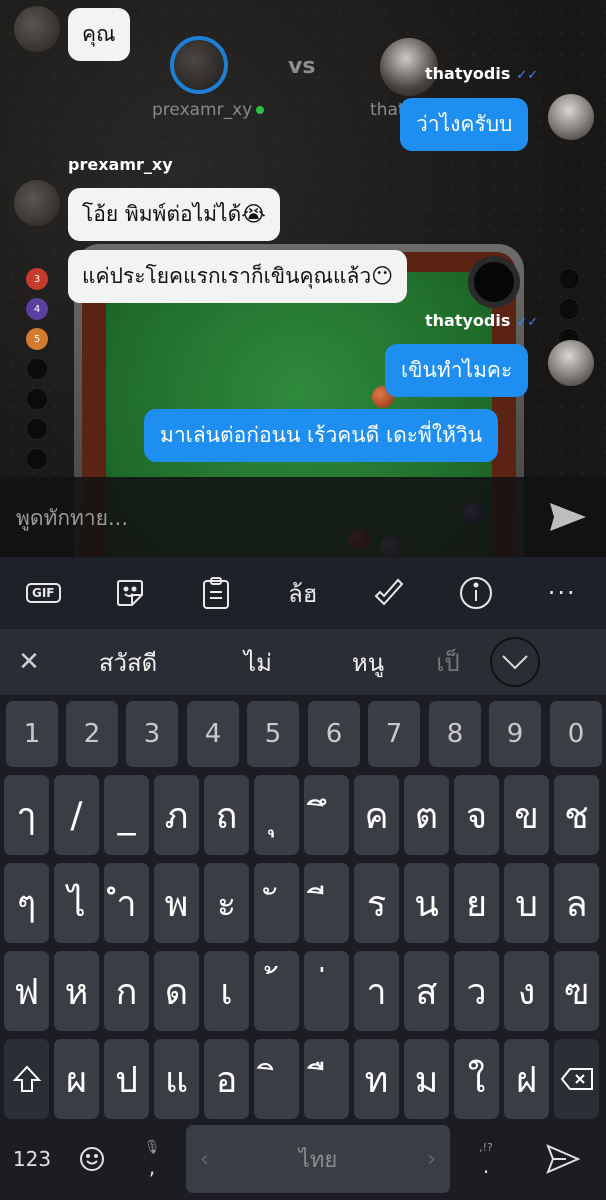 This screenshot has height=1200, width=606. I want to click on key: ฟ, so click(26, 991).